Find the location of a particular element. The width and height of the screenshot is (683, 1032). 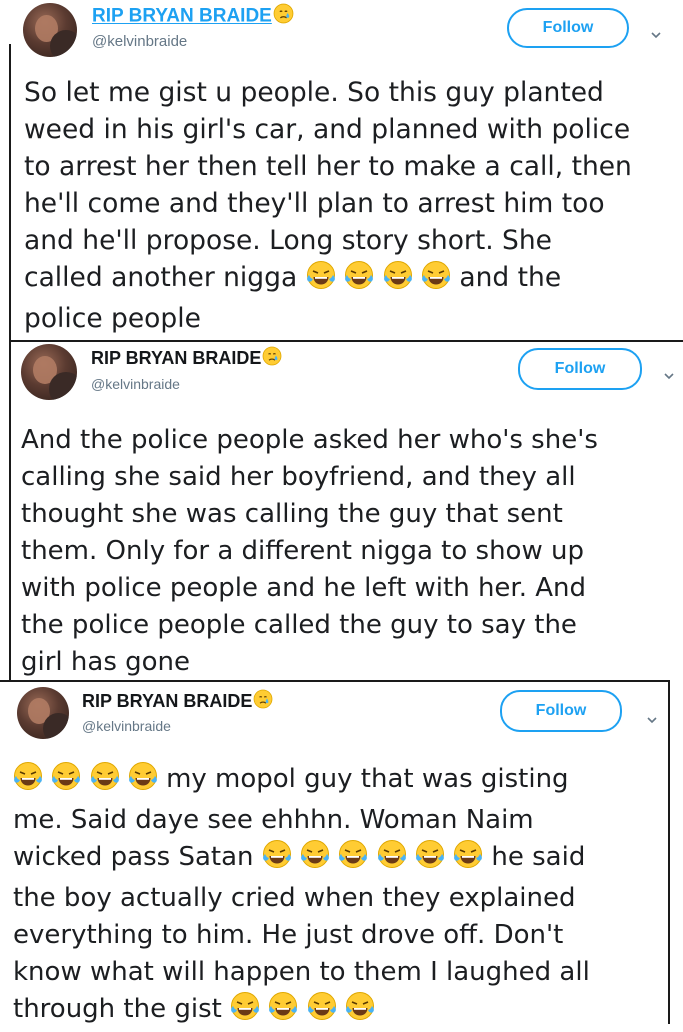

tweet-line-with-emoji: my mopol guy that was gisting is located at coordinates (338, 781).